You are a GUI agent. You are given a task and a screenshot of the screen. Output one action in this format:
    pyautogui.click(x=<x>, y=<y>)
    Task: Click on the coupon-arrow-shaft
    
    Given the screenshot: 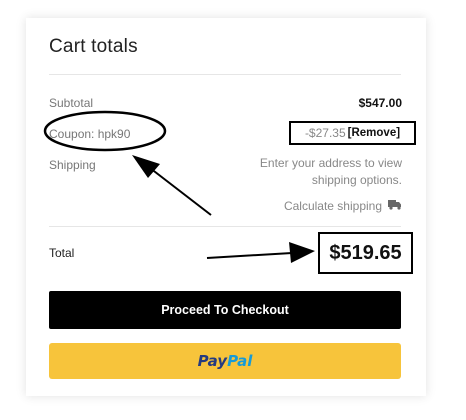 What is the action you would take?
    pyautogui.click(x=180, y=191)
    